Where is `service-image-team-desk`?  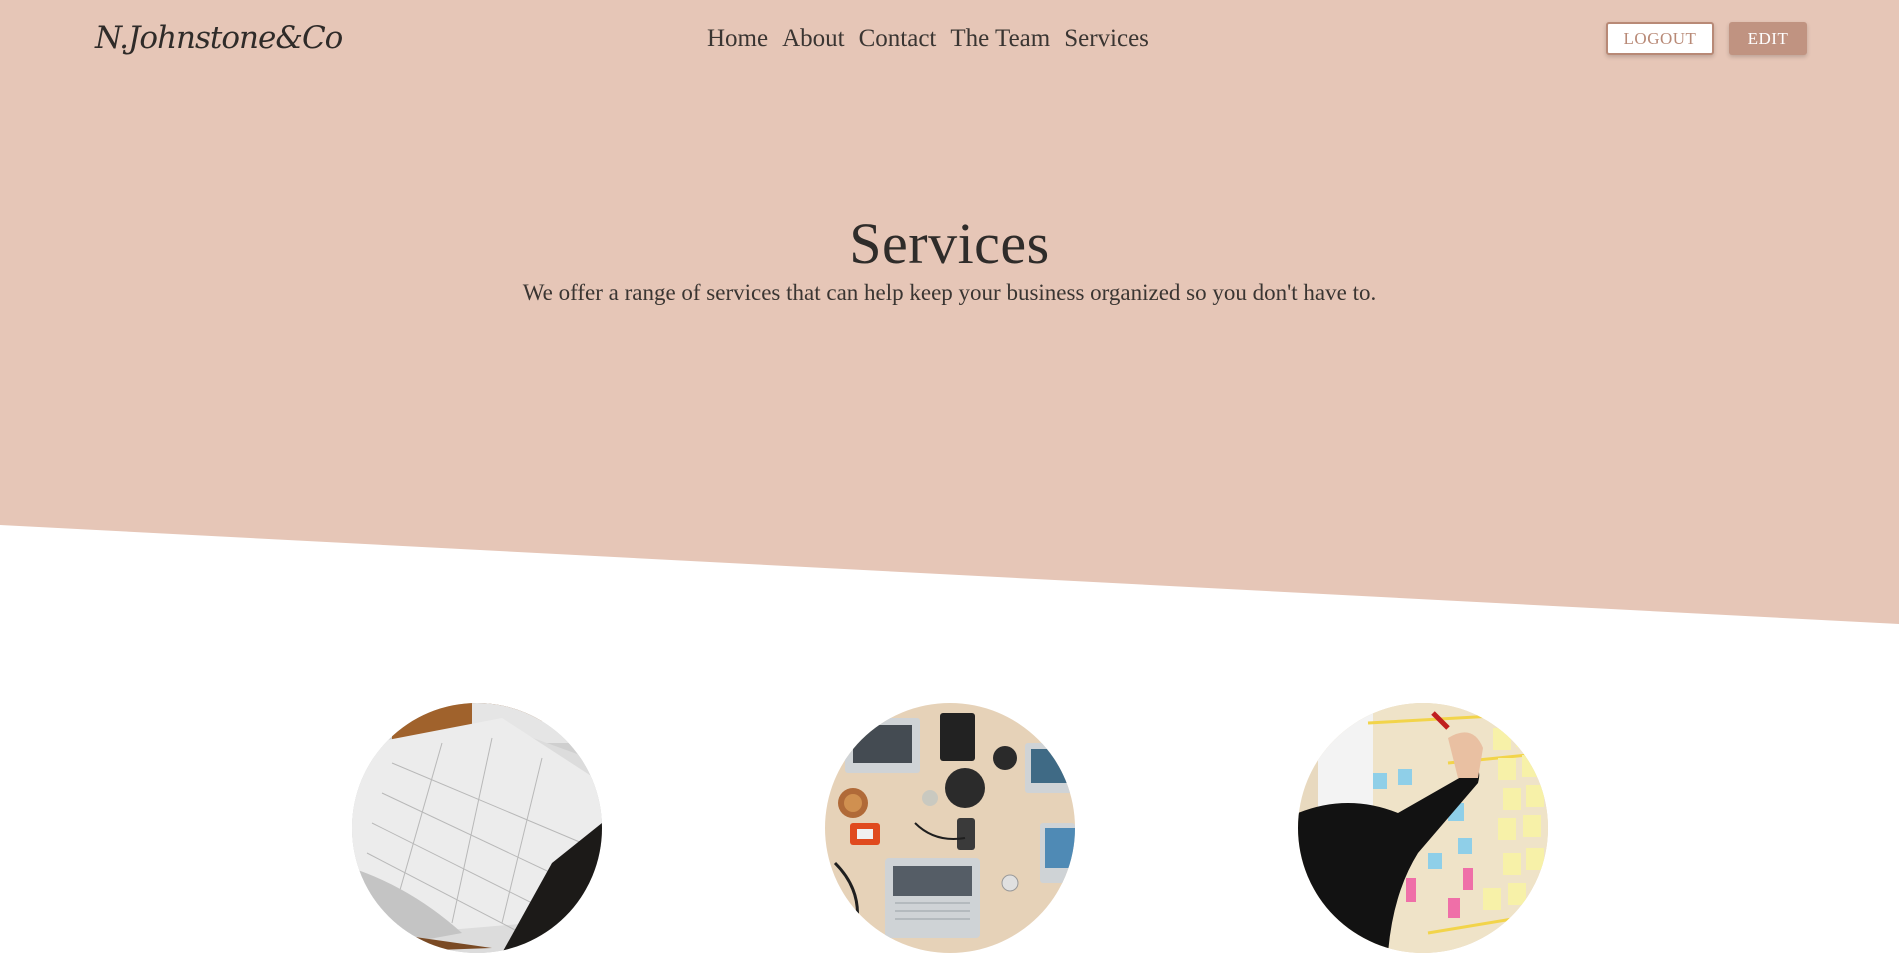
service-image-team-desk is located at coordinates (950, 828).